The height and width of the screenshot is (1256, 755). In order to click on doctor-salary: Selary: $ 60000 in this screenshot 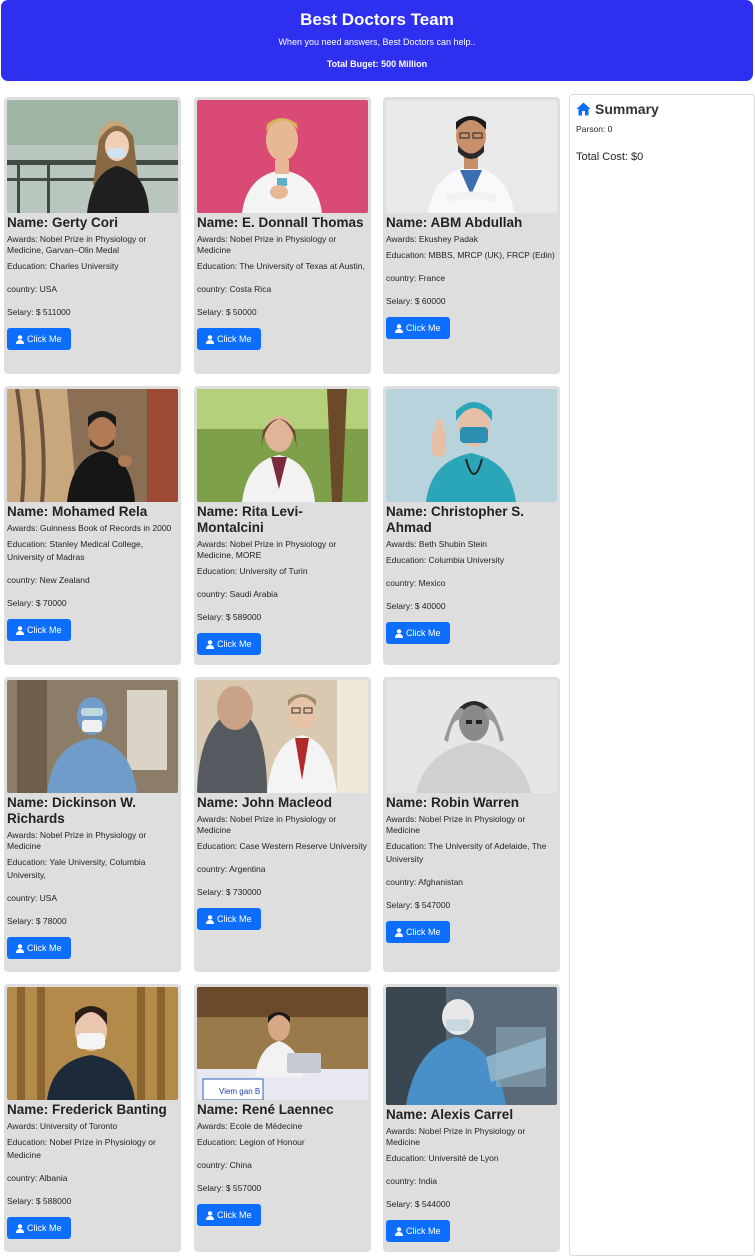, I will do `click(416, 301)`.